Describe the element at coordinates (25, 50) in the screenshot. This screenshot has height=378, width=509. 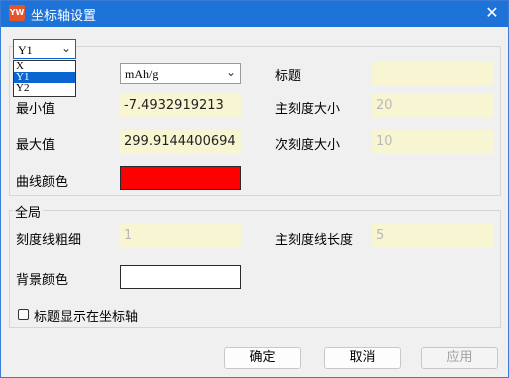
I see `axis-select-value: Y1` at that location.